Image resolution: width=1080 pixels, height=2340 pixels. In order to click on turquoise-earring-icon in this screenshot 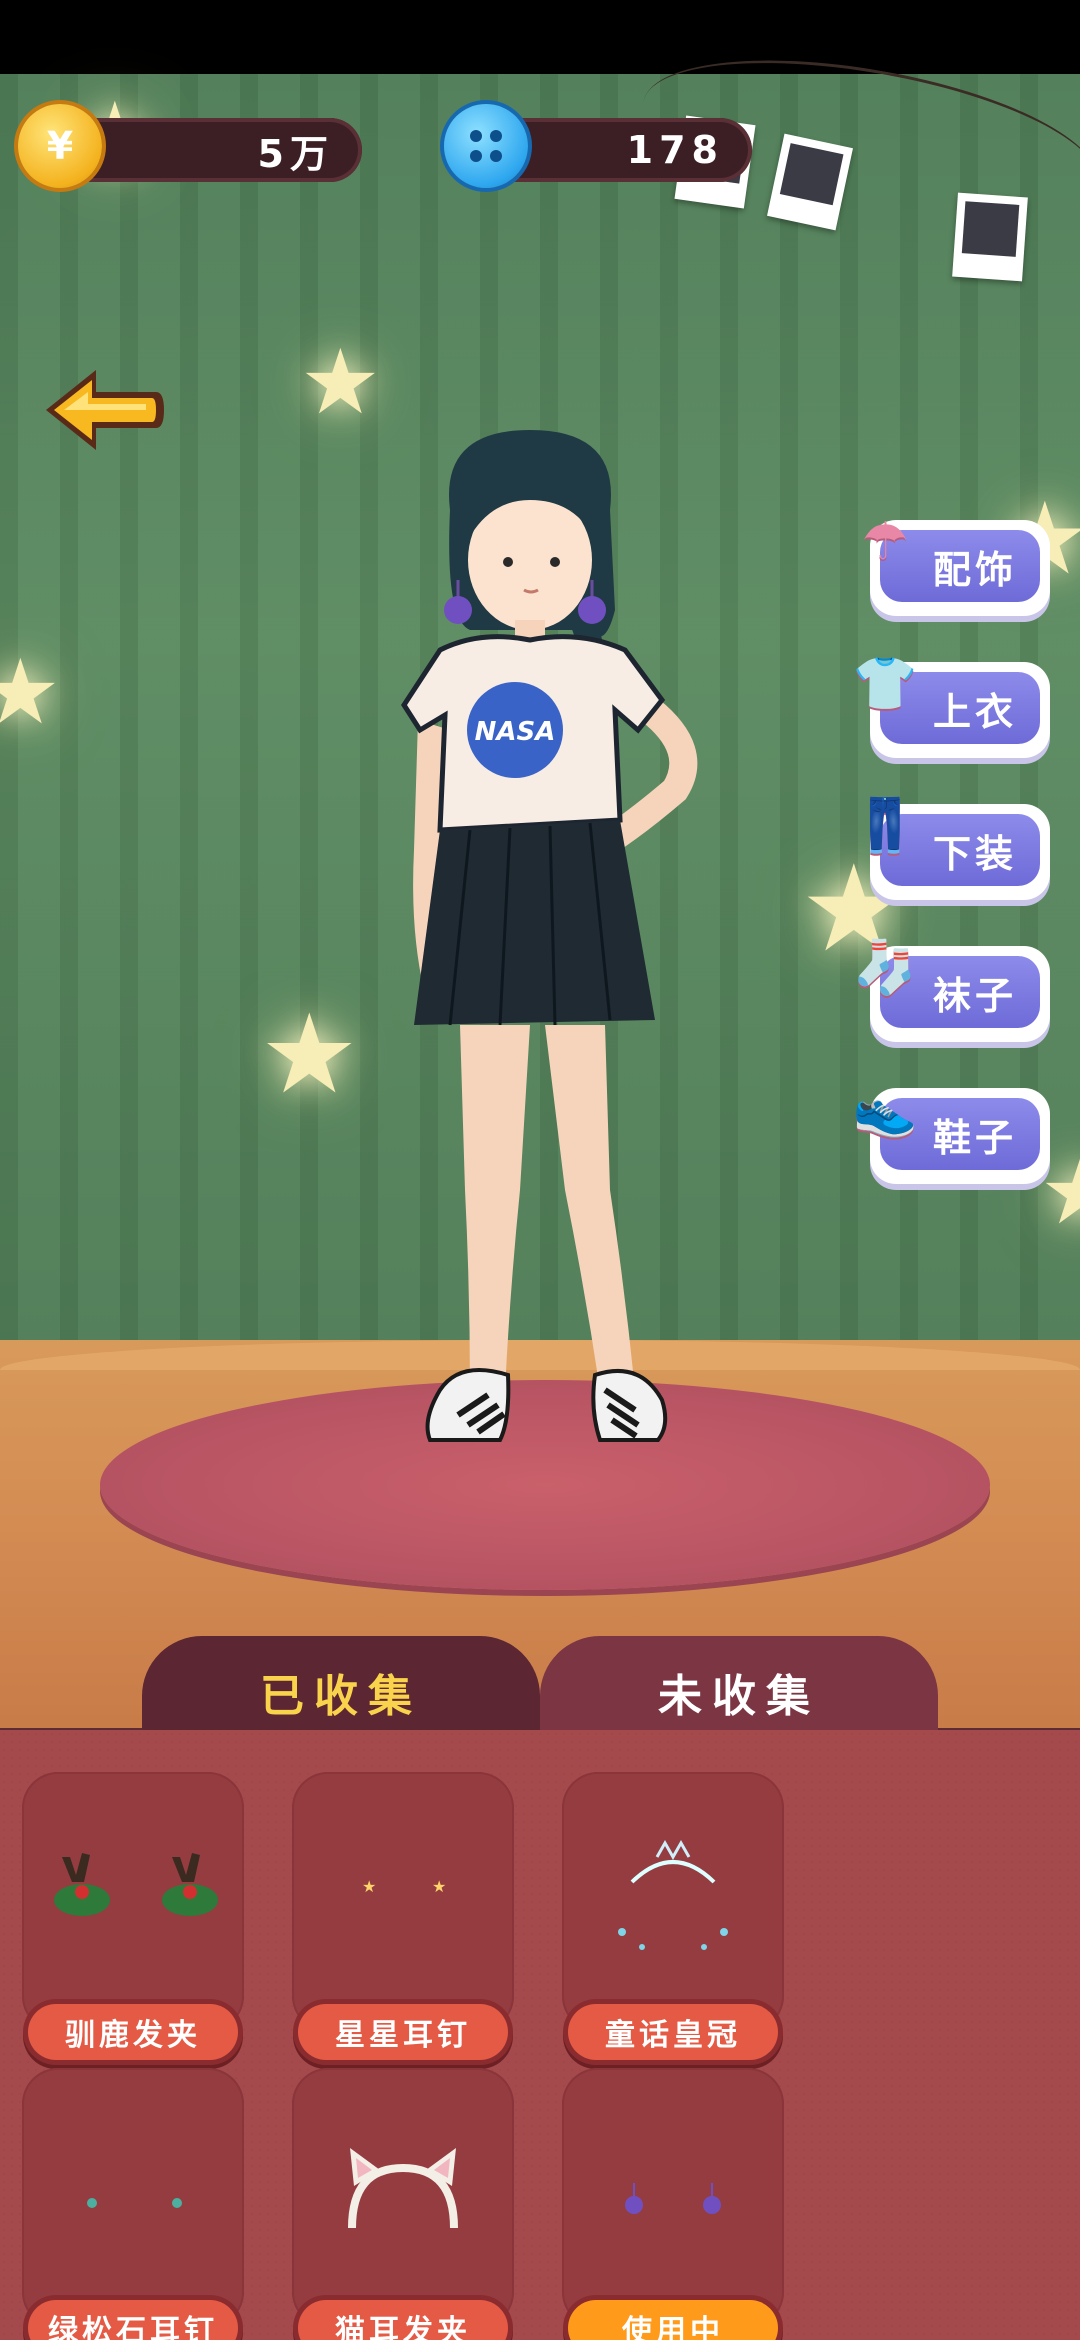, I will do `click(134, 2203)`.